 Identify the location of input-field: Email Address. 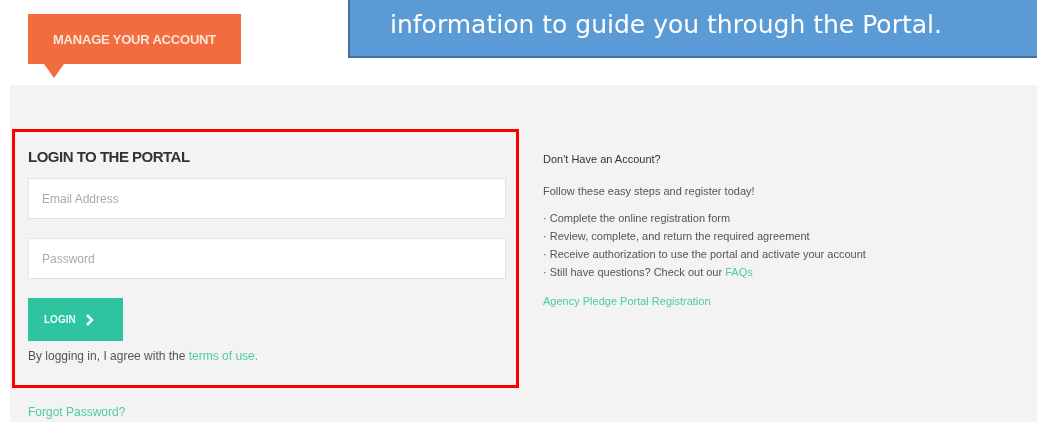
(267, 198).